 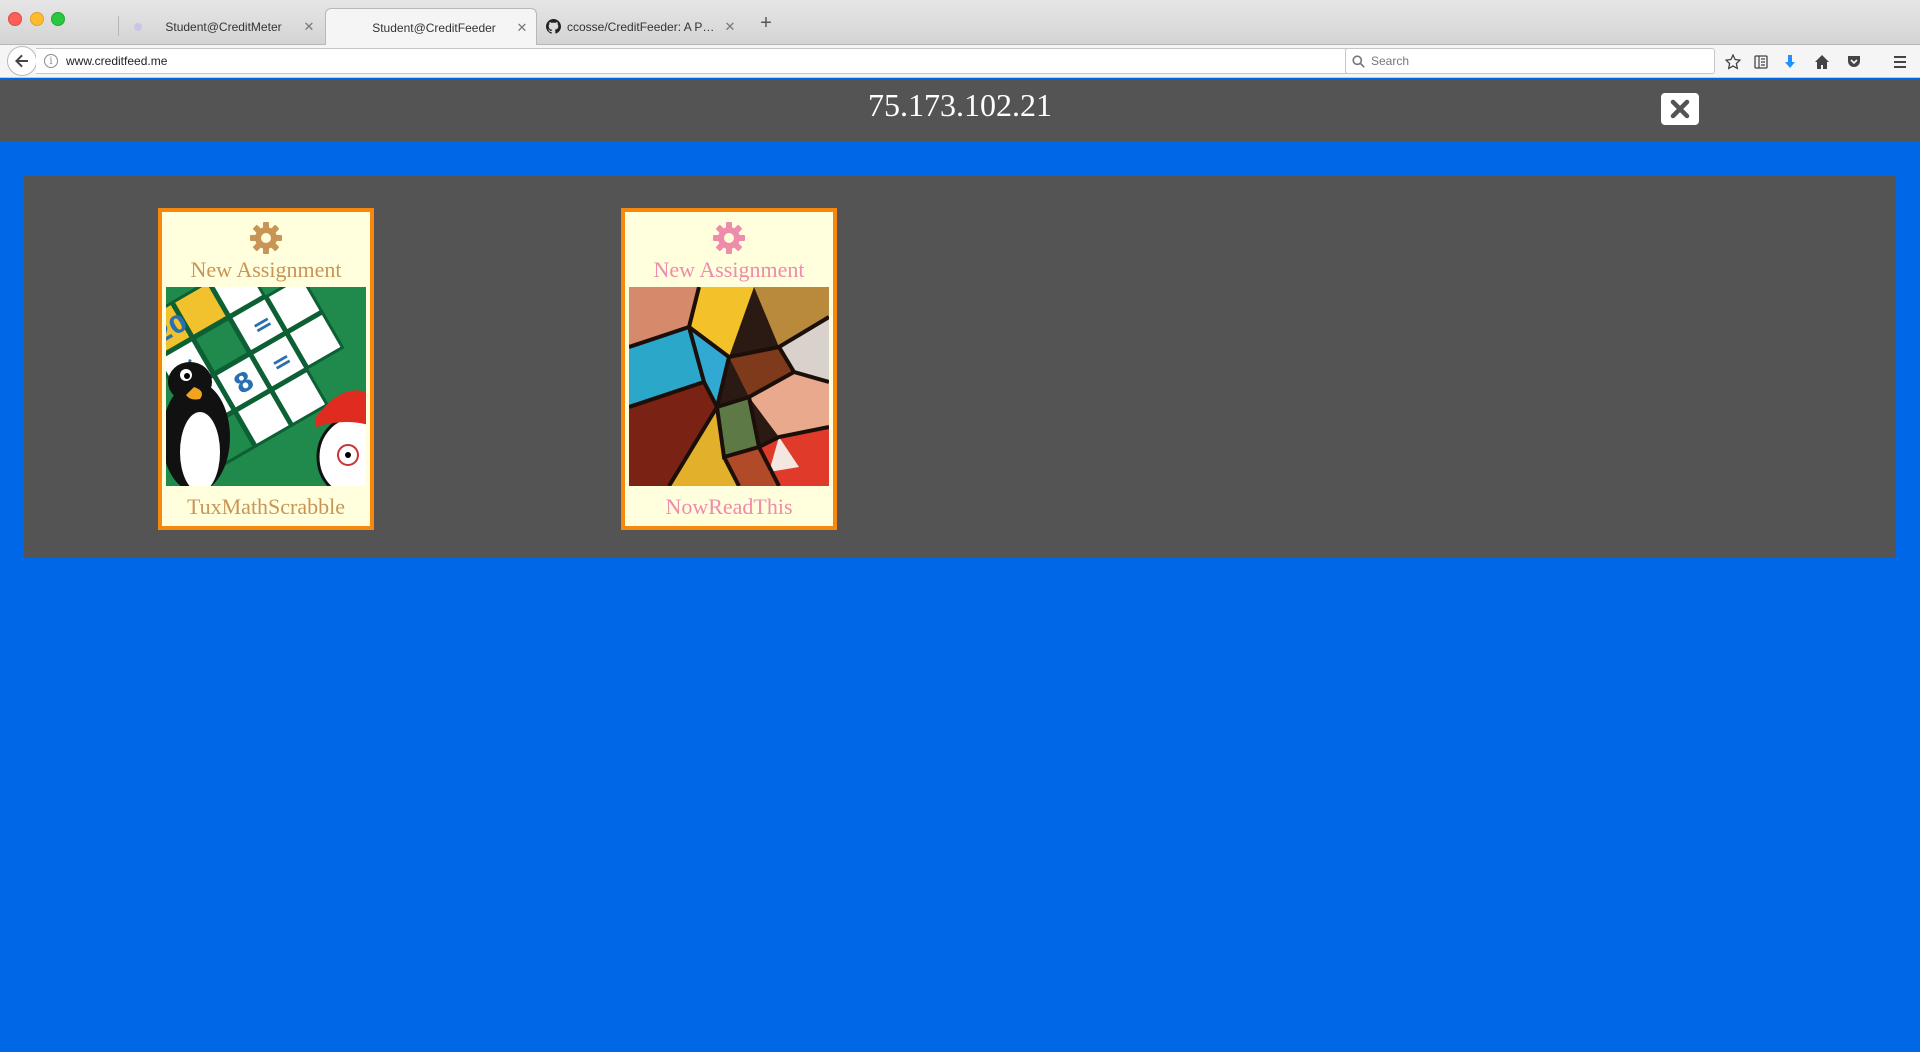 I want to click on tab-title: Student@CreditMeter, so click(x=223, y=26).